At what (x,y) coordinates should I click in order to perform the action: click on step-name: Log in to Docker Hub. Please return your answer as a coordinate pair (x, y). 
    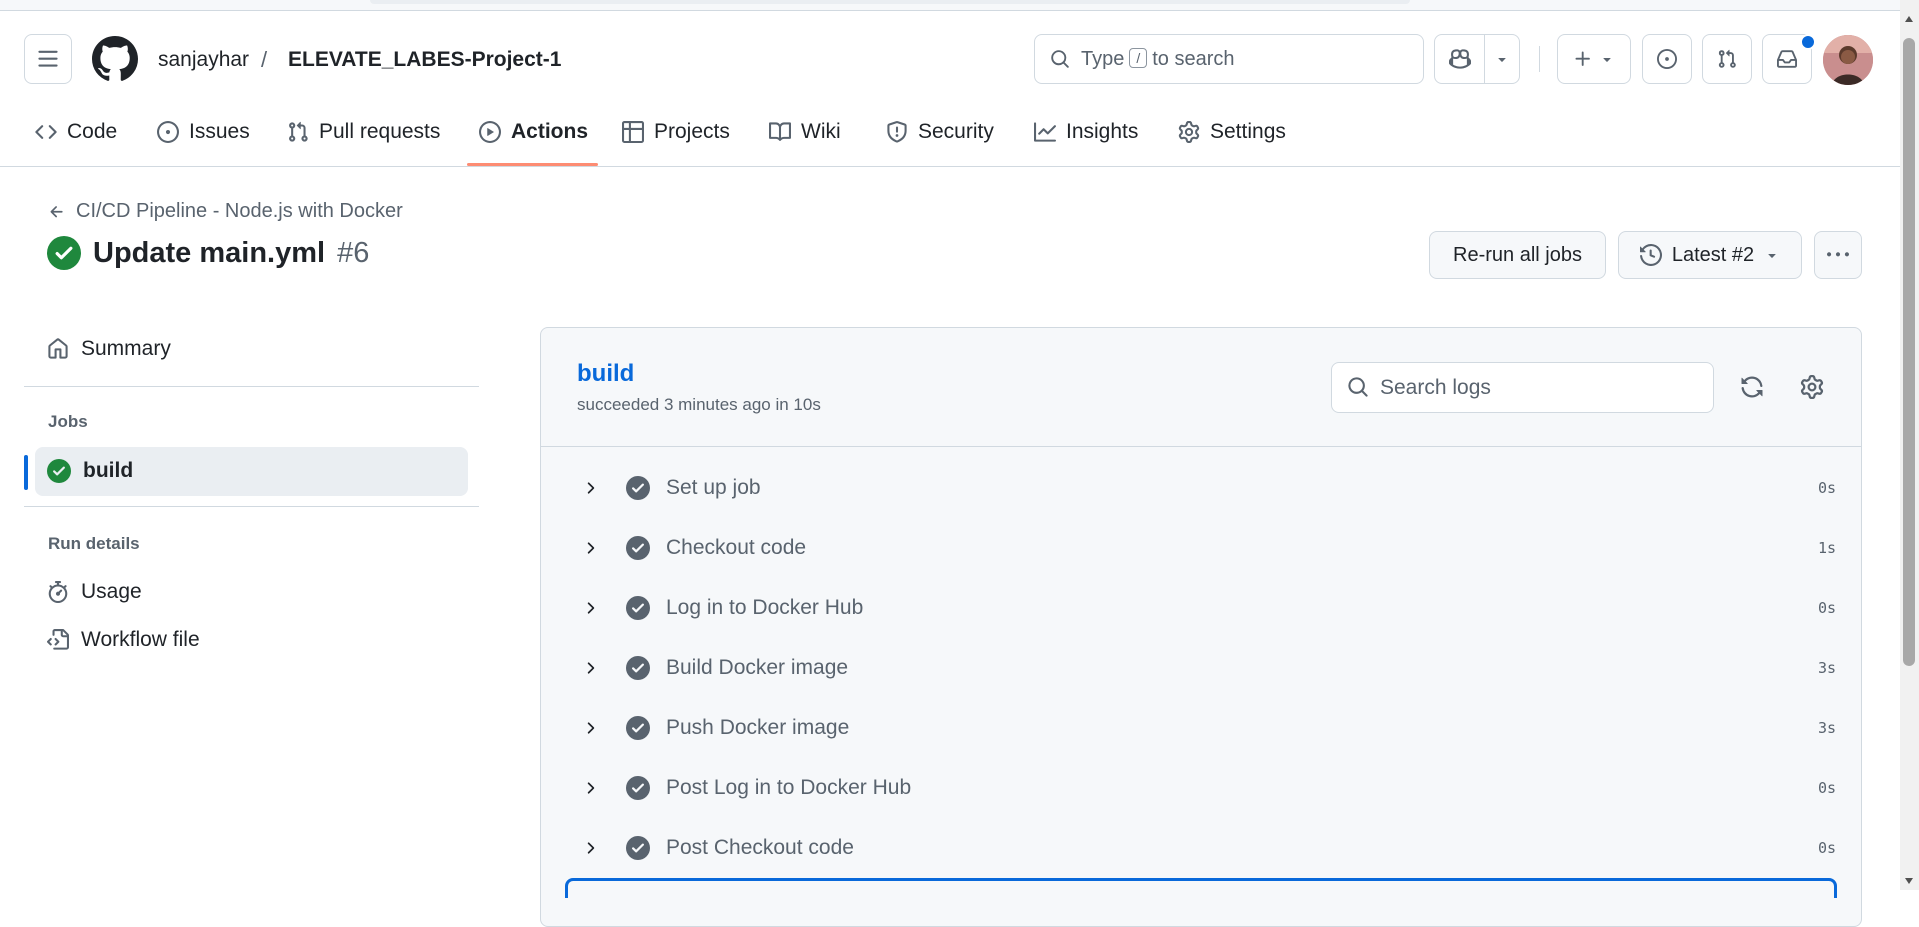
    Looking at the image, I should click on (765, 607).